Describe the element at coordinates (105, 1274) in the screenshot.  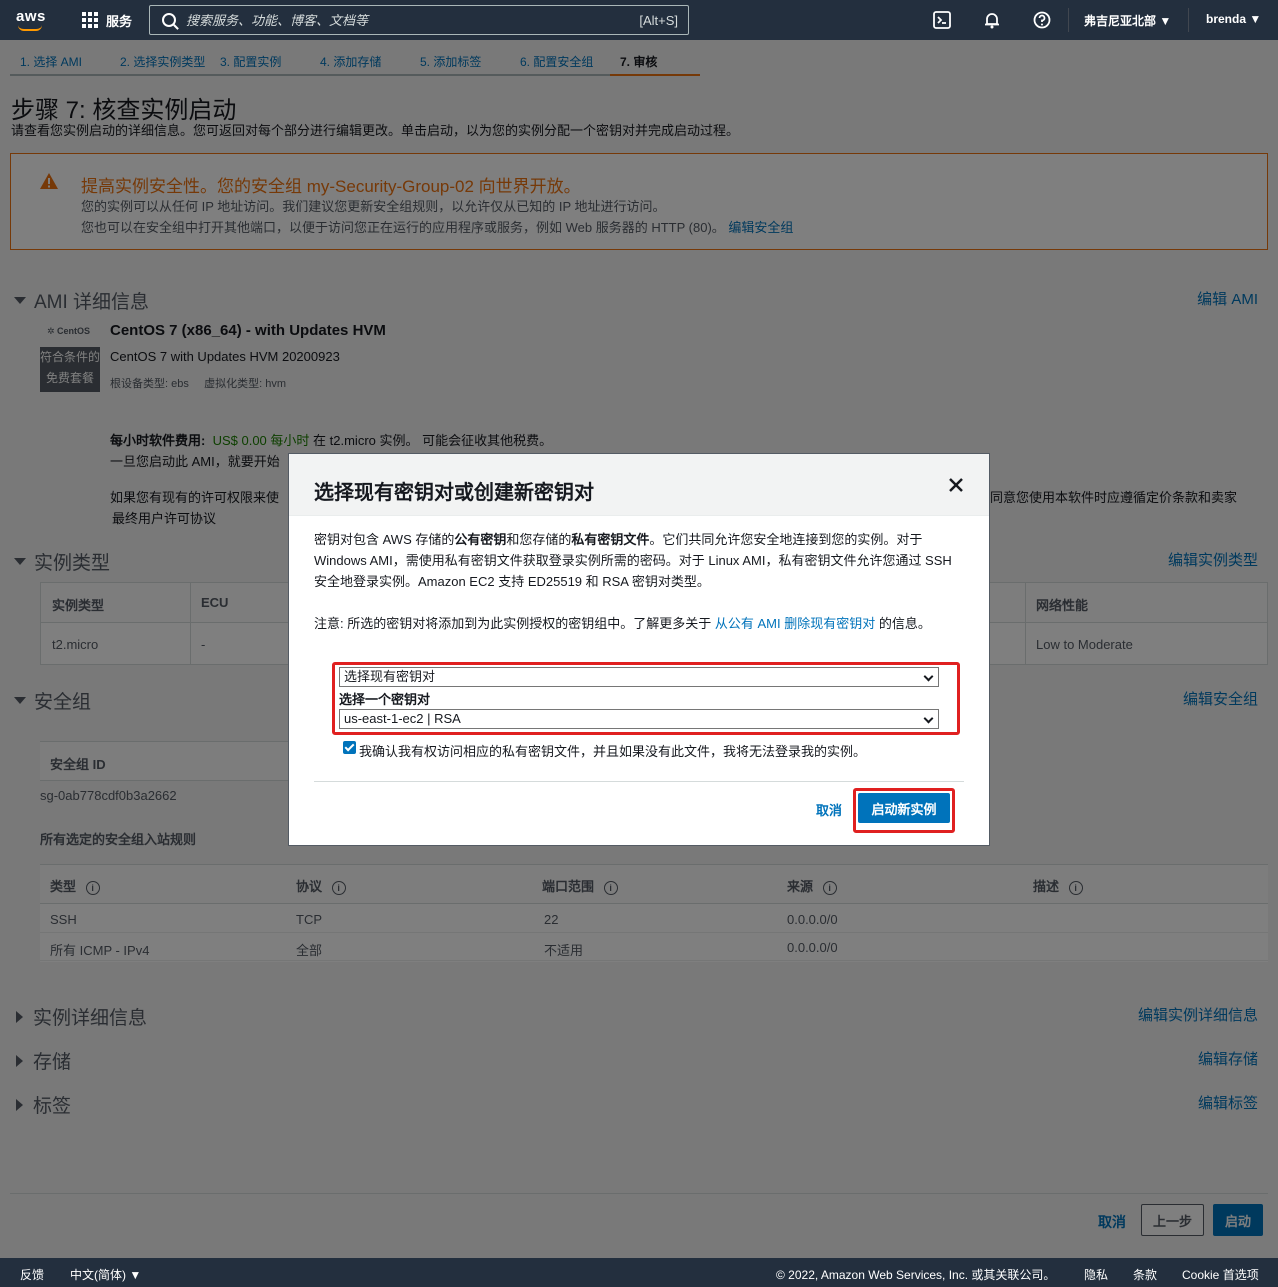
I see `language-selector: 中文(简体) ▼` at that location.